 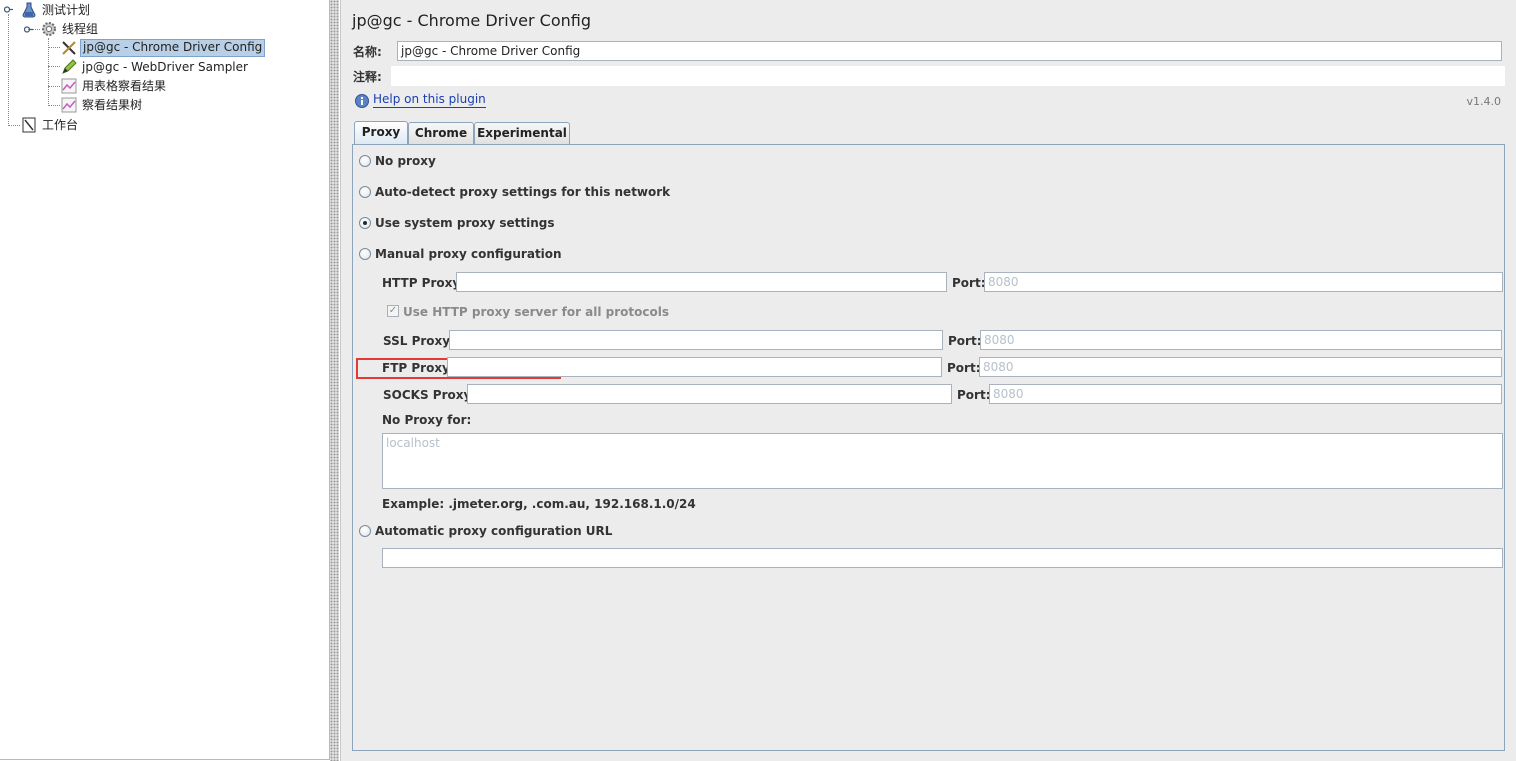 What do you see at coordinates (942, 558) in the screenshot?
I see `auto-config-url-input` at bounding box center [942, 558].